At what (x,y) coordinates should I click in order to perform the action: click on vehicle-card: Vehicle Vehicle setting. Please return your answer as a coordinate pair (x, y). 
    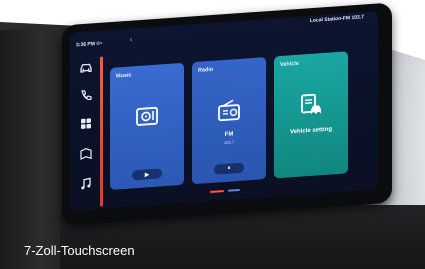
    Looking at the image, I should click on (311, 115).